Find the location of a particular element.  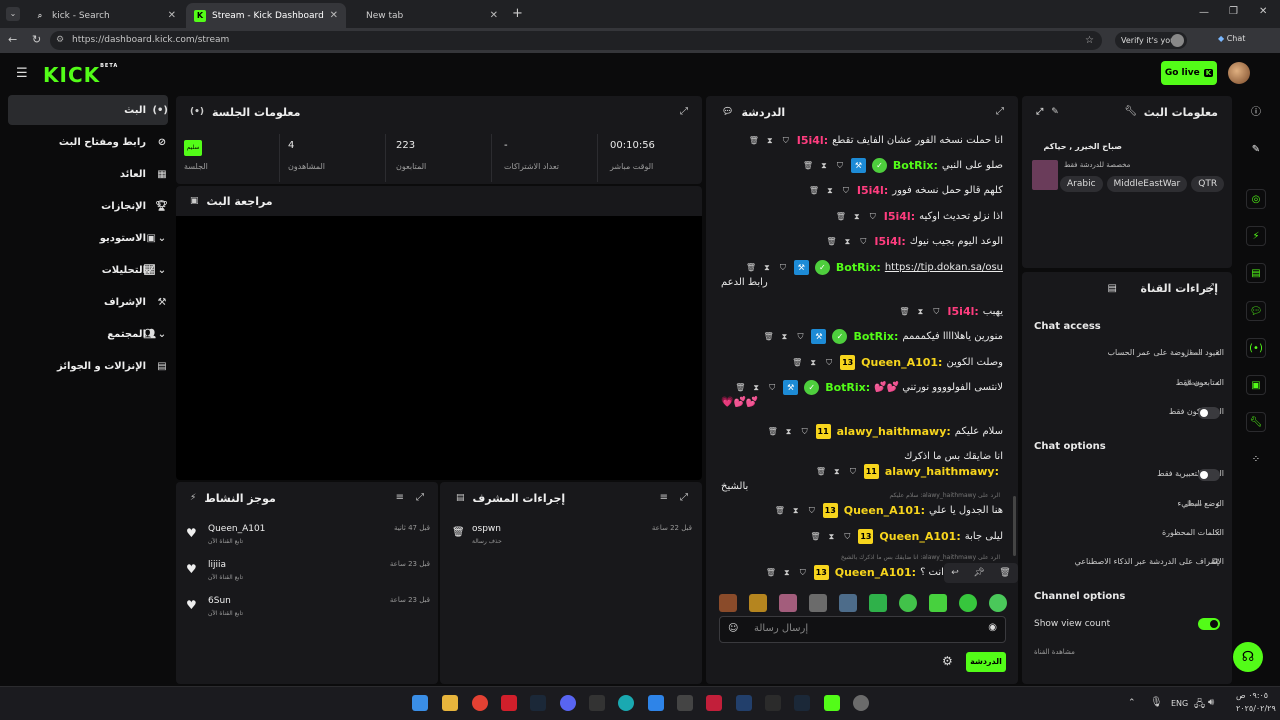

edge-icon is located at coordinates (626, 703).